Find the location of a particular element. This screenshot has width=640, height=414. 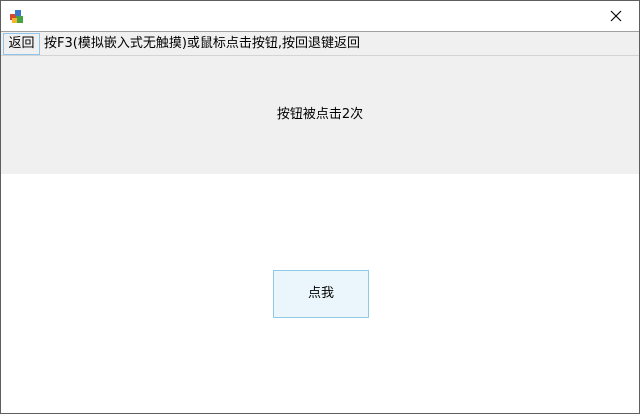

back-button: 返回 is located at coordinates (21, 44).